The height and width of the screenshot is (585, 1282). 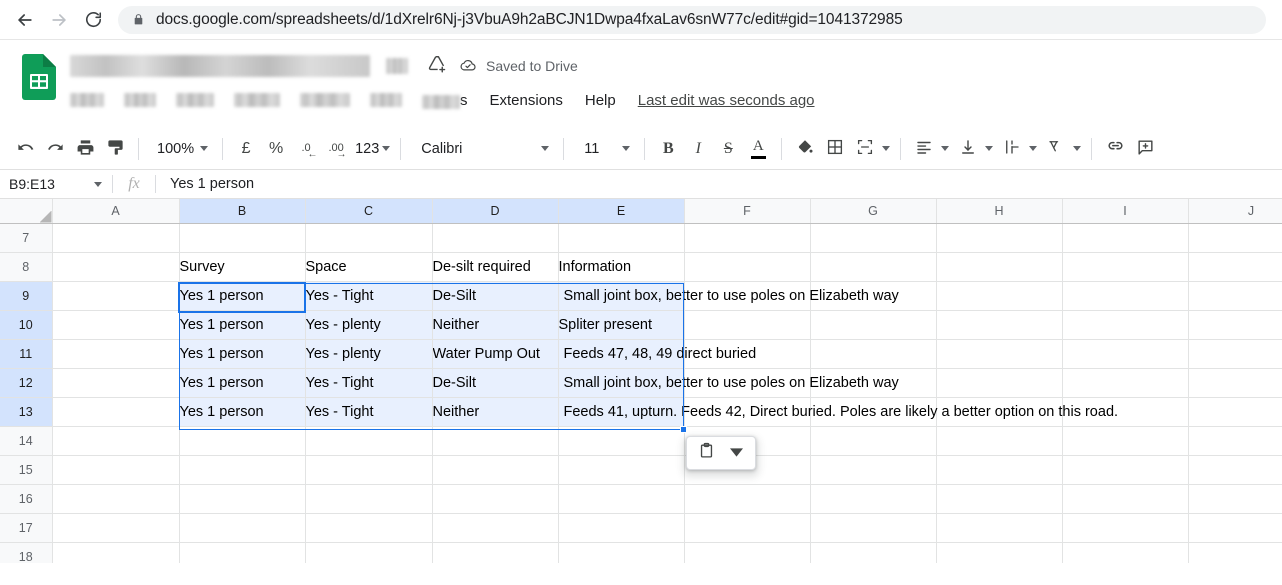 I want to click on row-header-7: 7, so click(x=26, y=238).